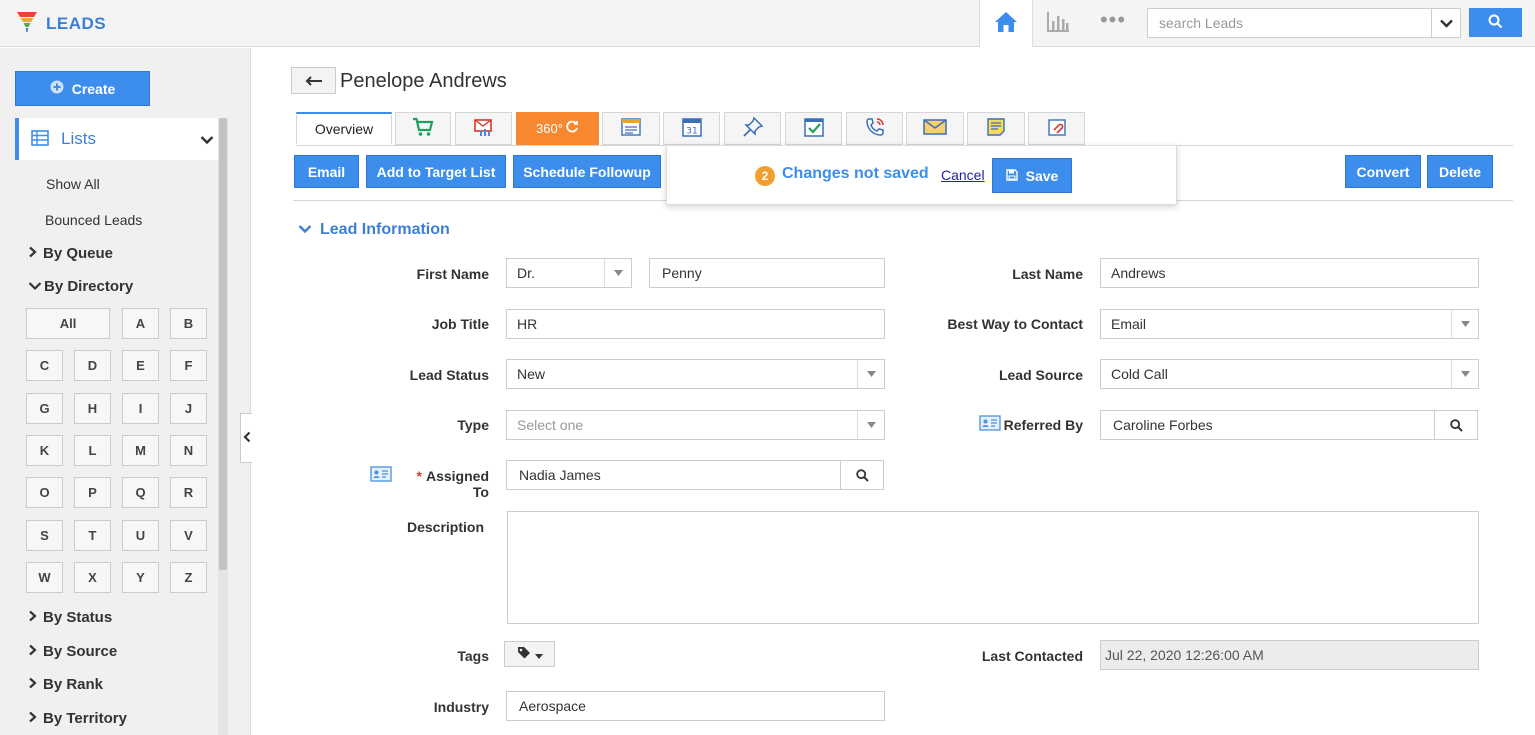  I want to click on letter-filter-r: R, so click(188, 492).